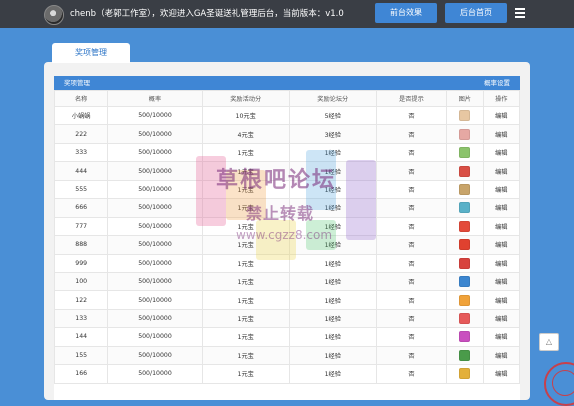 Image resolution: width=574 pixels, height=406 pixels. I want to click on table-row: 133 500/10000 1元宝 1经验否 编辑, so click(286, 318).